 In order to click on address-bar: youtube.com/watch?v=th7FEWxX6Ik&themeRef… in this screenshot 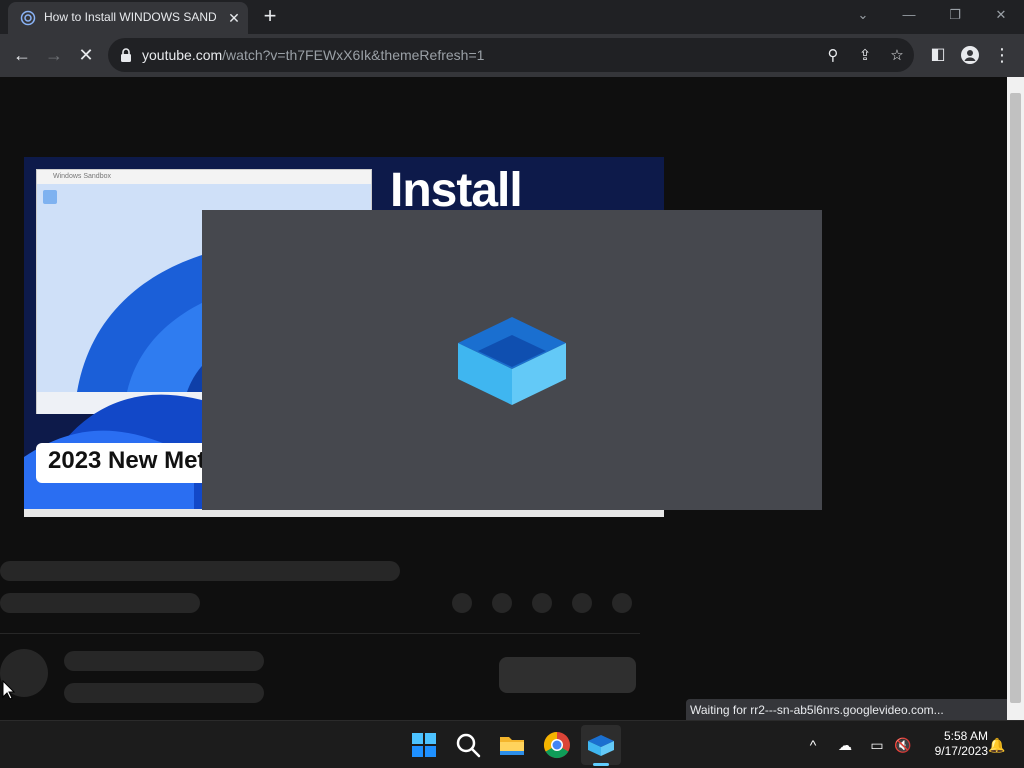, I will do `click(511, 55)`.